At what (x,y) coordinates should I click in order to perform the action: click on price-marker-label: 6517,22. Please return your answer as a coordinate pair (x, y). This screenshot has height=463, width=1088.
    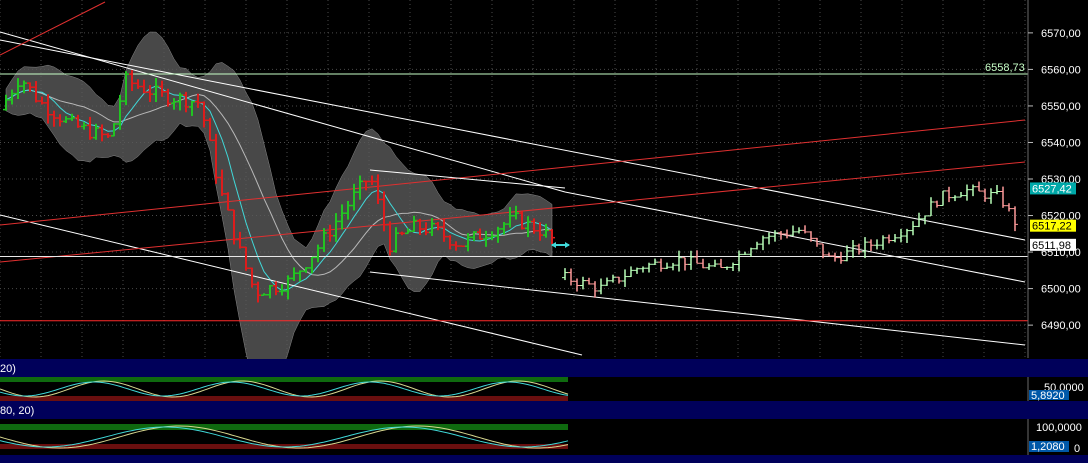
    Looking at the image, I should click on (1052, 227).